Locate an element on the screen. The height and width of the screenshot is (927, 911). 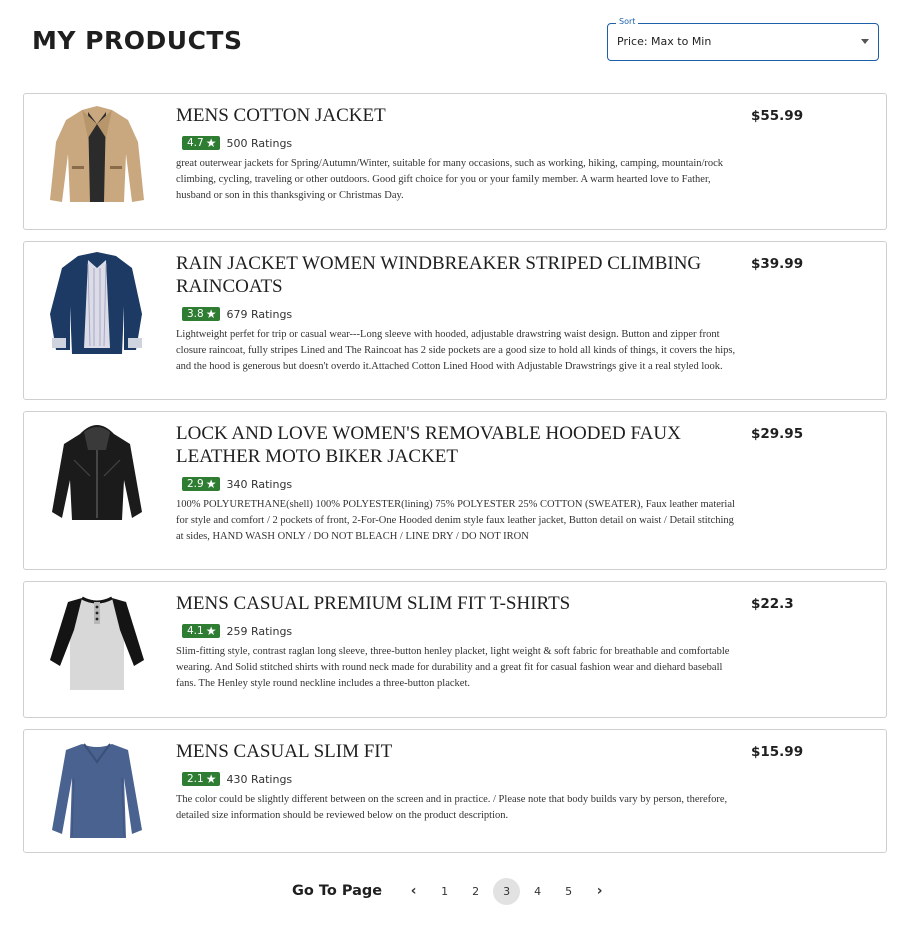
rating-badge: 3.8 ★ is located at coordinates (201, 314).